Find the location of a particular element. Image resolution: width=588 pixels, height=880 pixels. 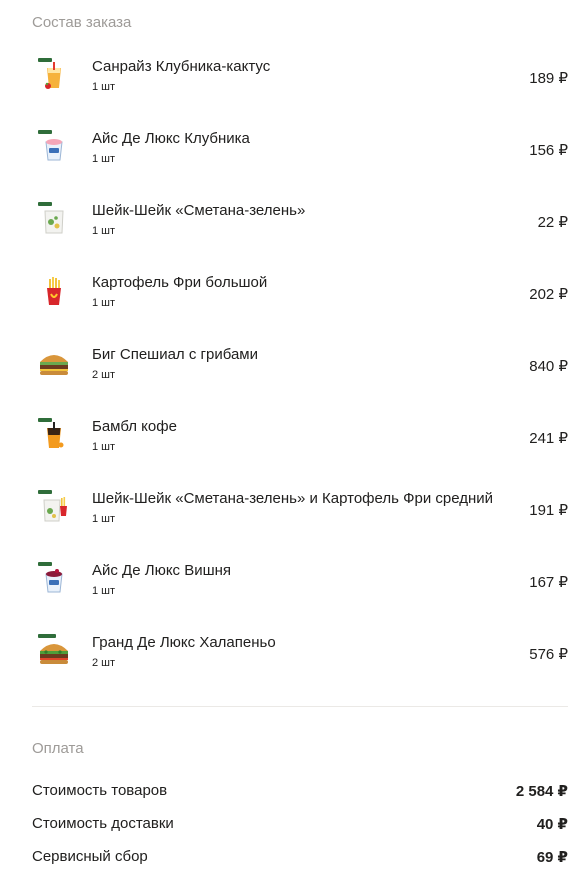

payment-row-label: Стоимость товаров is located at coordinates (100, 790).